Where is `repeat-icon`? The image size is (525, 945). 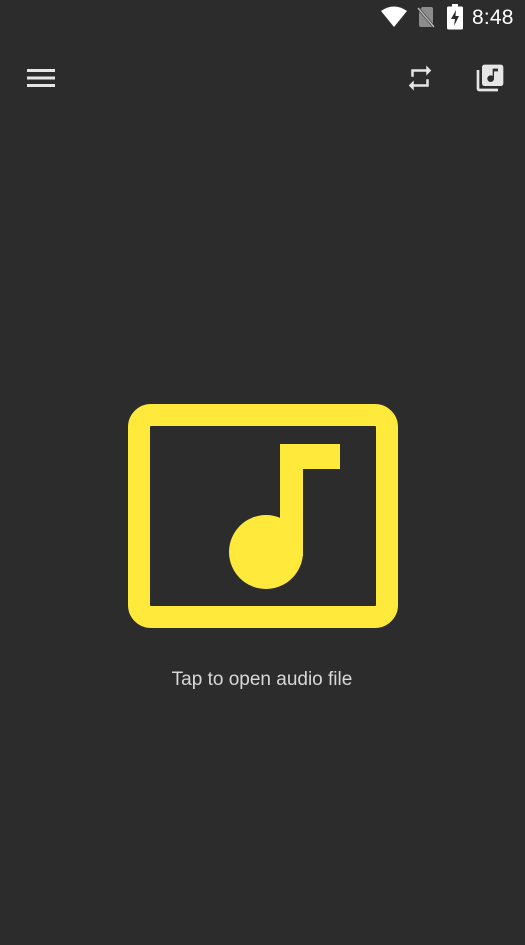
repeat-icon is located at coordinates (420, 78).